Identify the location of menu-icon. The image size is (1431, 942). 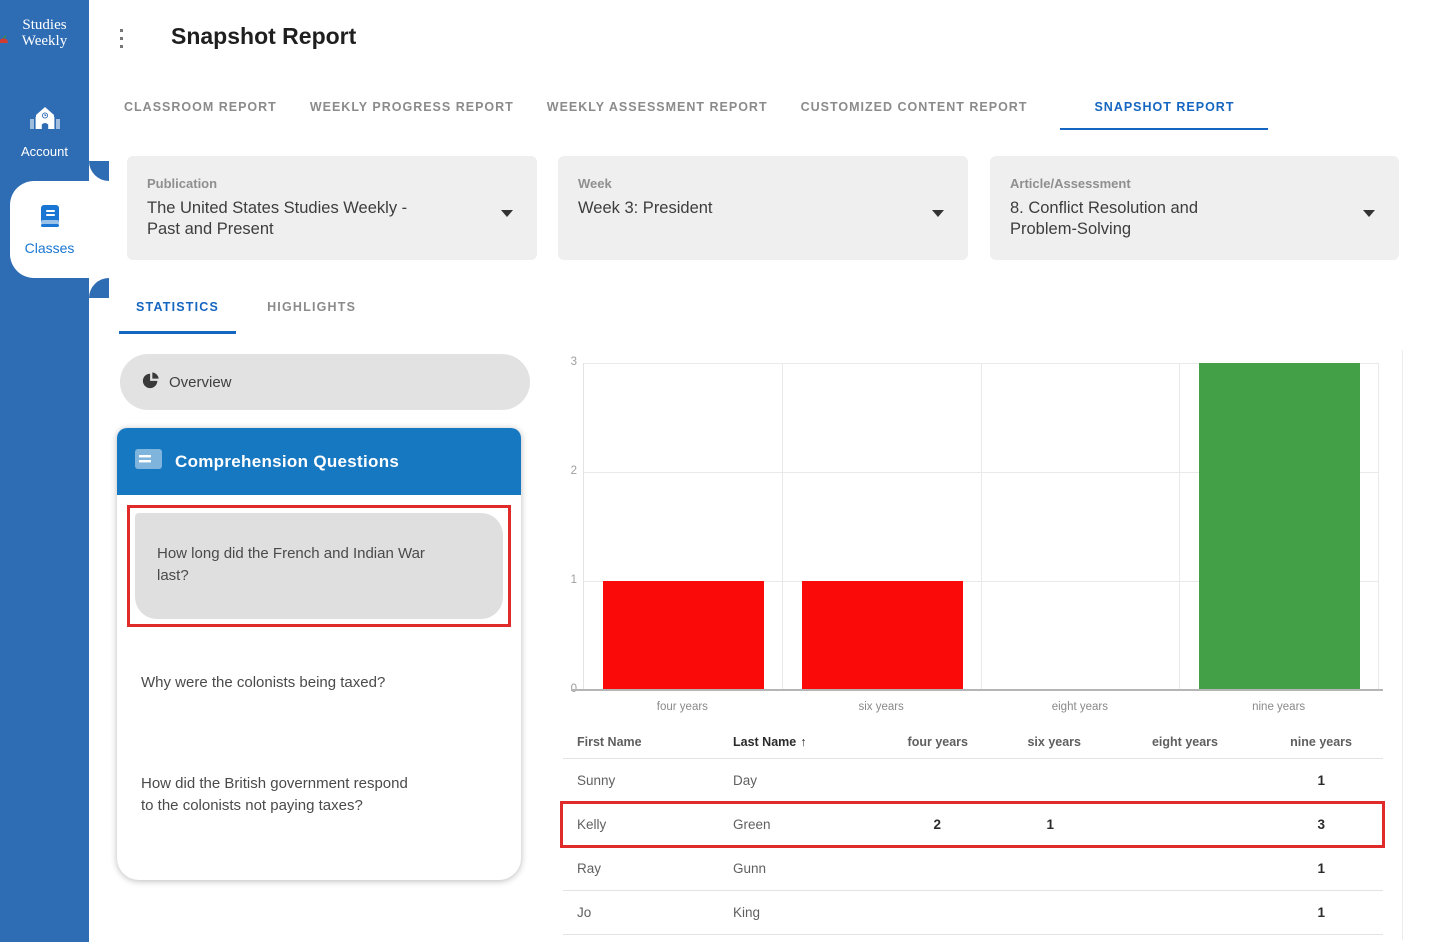
(135, 39).